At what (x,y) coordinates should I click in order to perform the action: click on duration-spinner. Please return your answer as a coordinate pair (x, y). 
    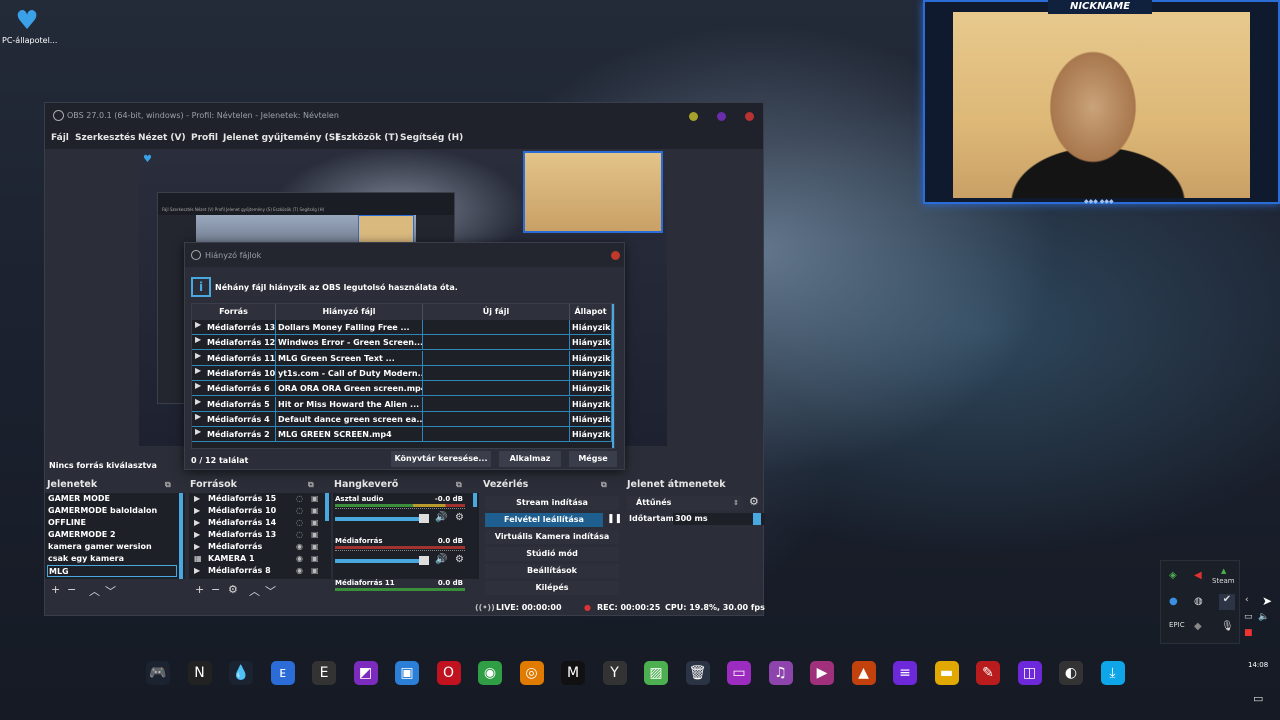
    Looking at the image, I should click on (757, 519).